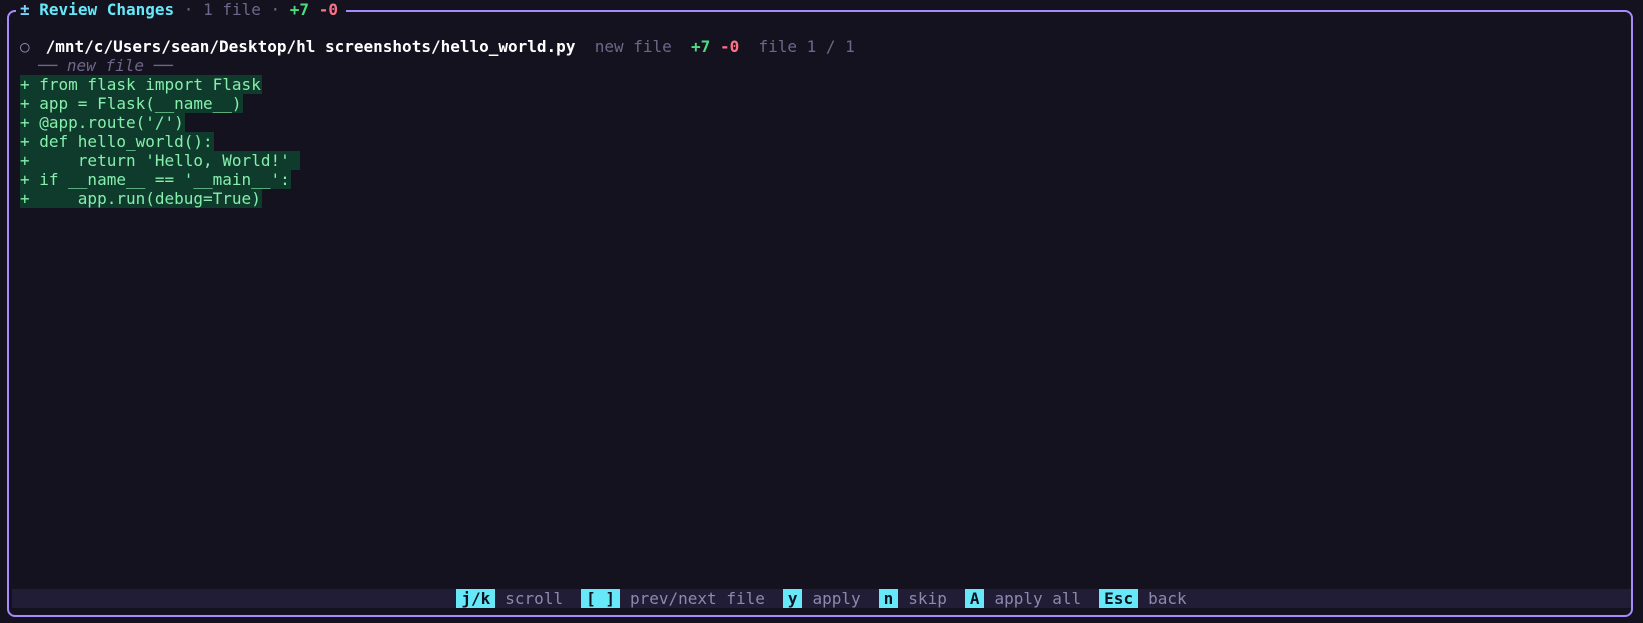 This screenshot has height=623, width=1643. I want to click on file-deletions: -0, so click(729, 46).